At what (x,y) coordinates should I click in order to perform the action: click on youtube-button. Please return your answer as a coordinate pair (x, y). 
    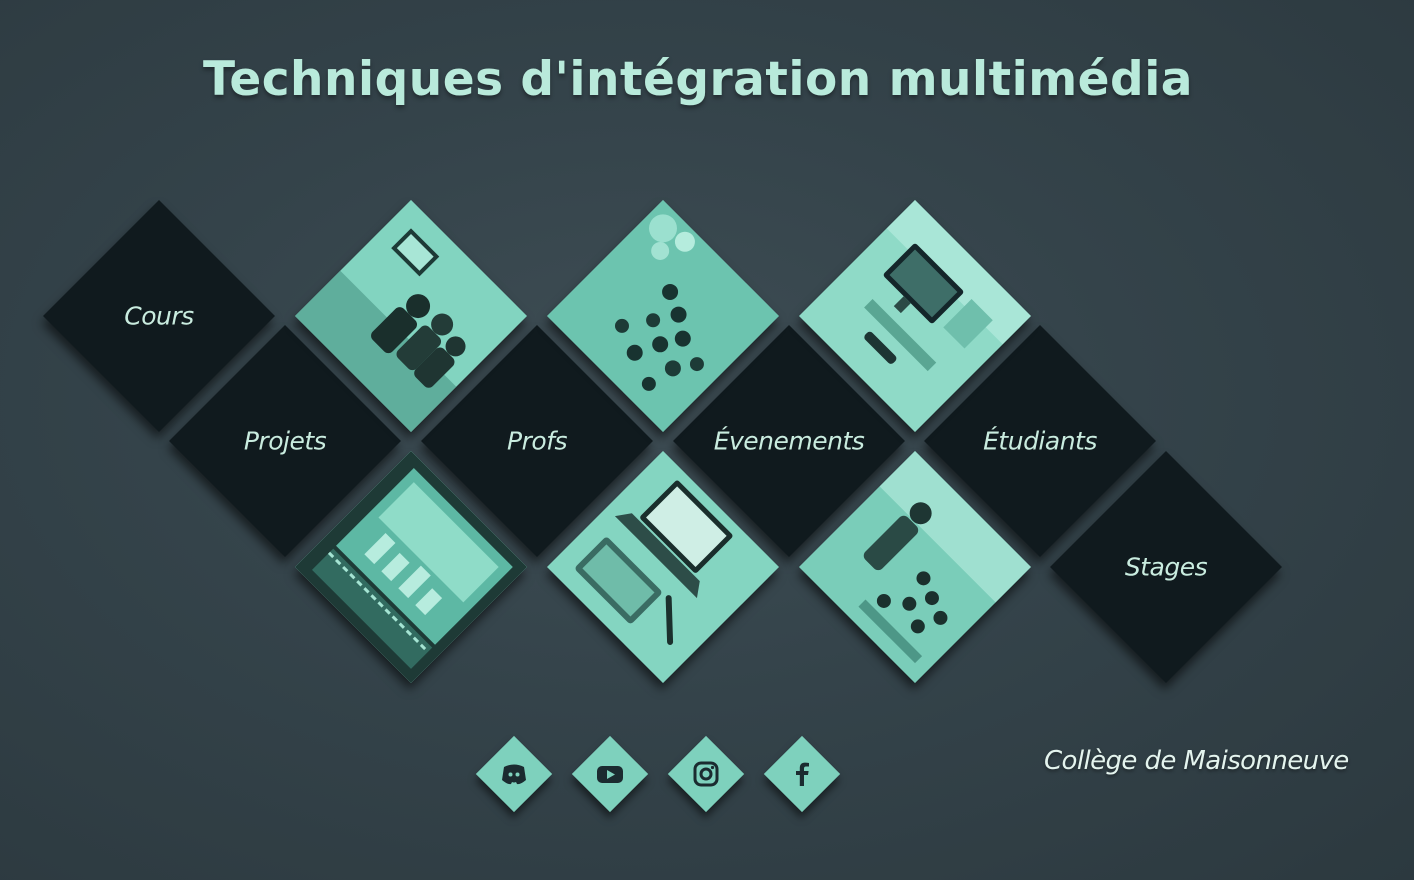
    Looking at the image, I should click on (610, 774).